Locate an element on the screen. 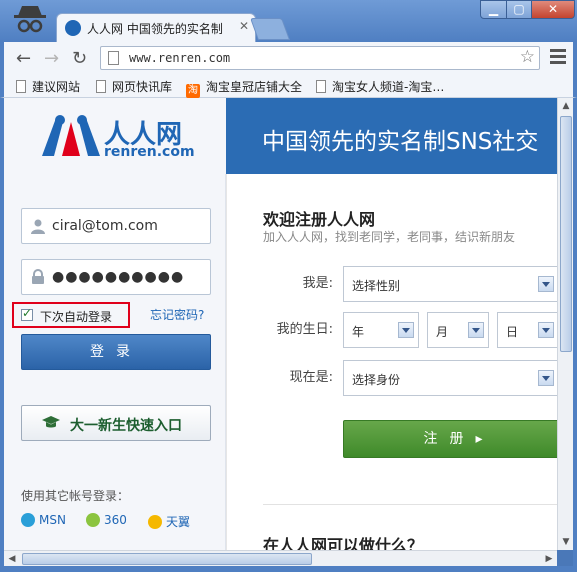 Image resolution: width=577 pixels, height=572 pixels. bookmark-item: 网页快讯库 is located at coordinates (134, 86).